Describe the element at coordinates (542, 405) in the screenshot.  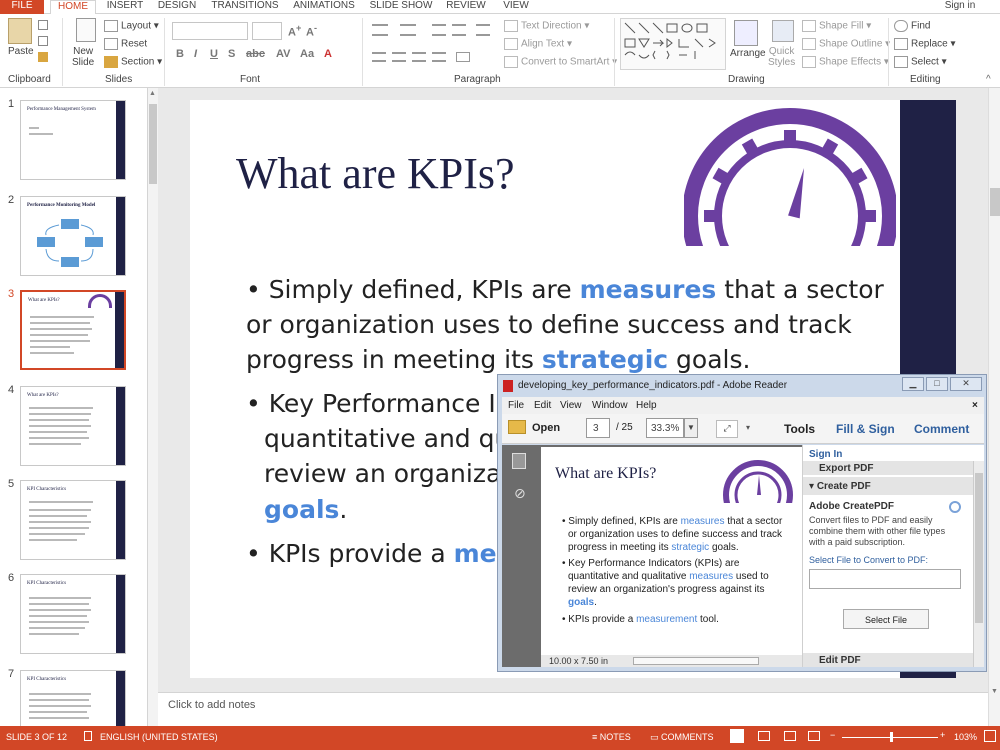
I see `menu-edit: Edit` at that location.